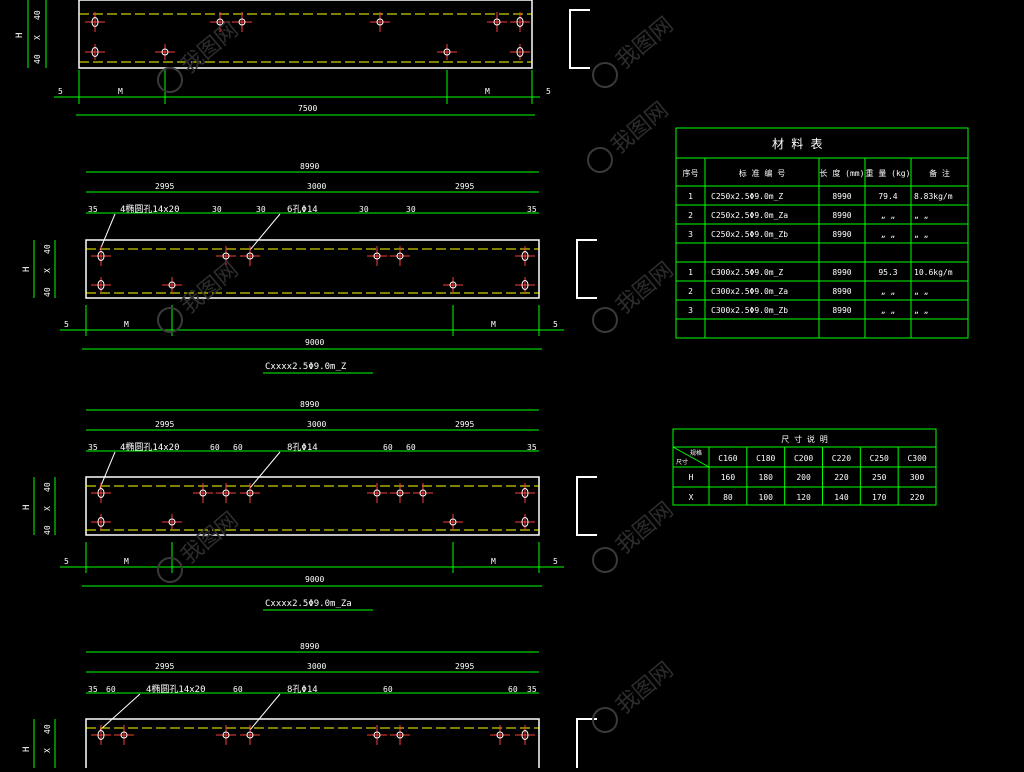  I want to click on size-header-cell: C180, so click(765, 458).